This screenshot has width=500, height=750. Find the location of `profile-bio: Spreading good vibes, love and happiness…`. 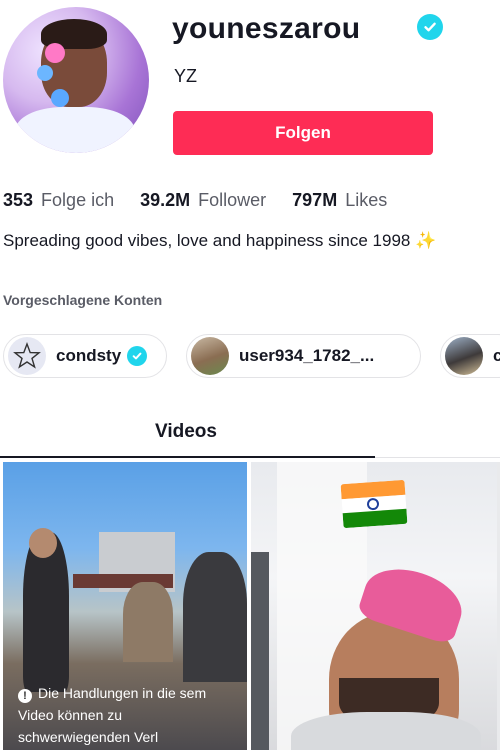

profile-bio: Spreading good vibes, love and happiness… is located at coordinates (219, 241).